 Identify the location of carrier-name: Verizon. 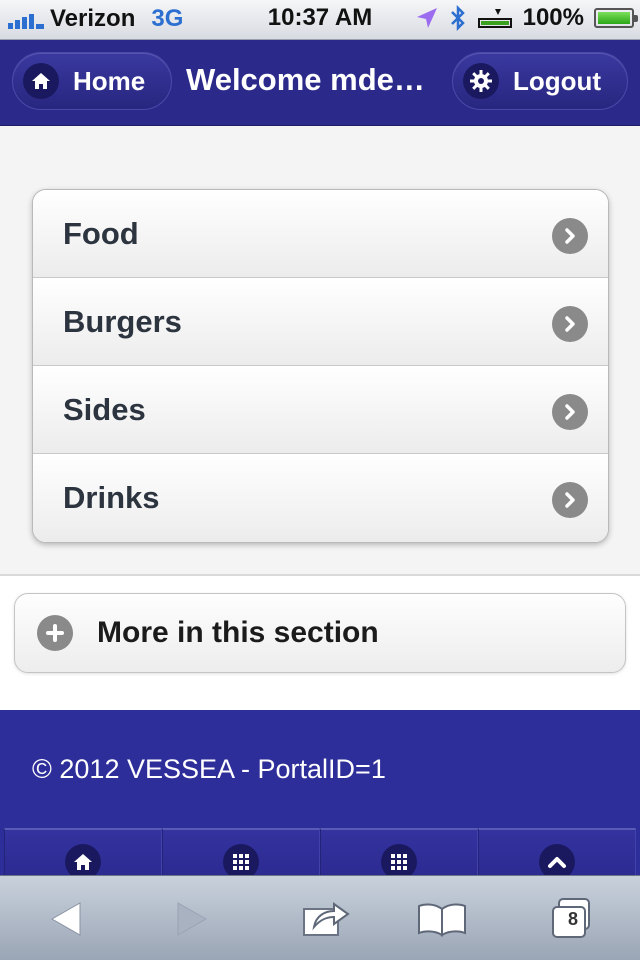
(93, 18).